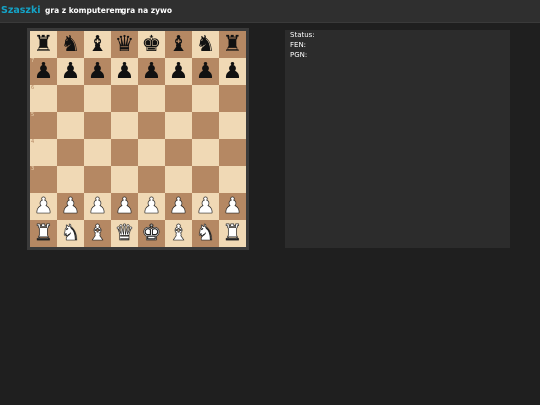  Describe the element at coordinates (232, 179) in the screenshot. I see `square-h3` at that location.